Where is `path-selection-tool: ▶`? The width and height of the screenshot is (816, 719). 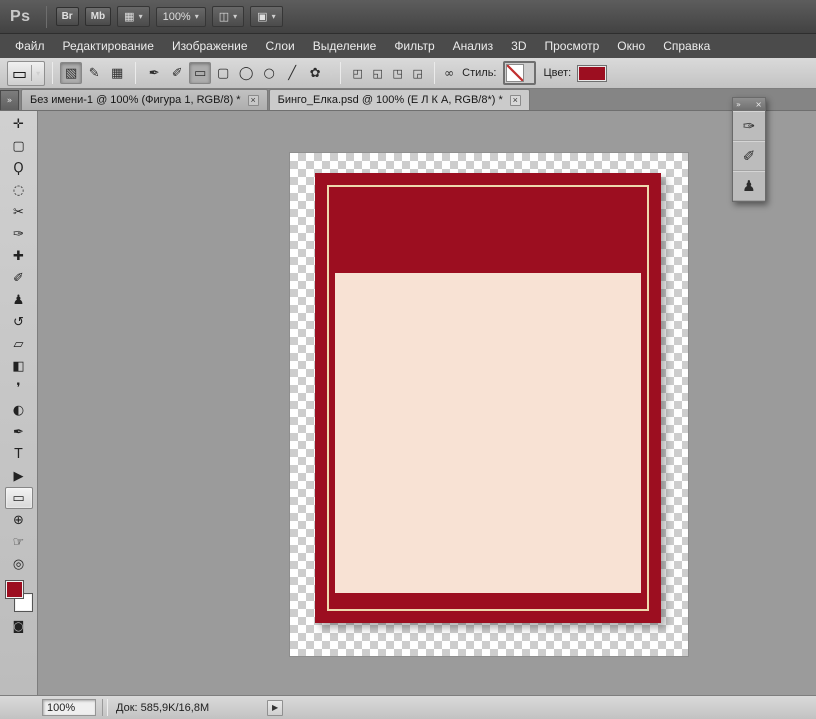
path-selection-tool: ▶ is located at coordinates (19, 476).